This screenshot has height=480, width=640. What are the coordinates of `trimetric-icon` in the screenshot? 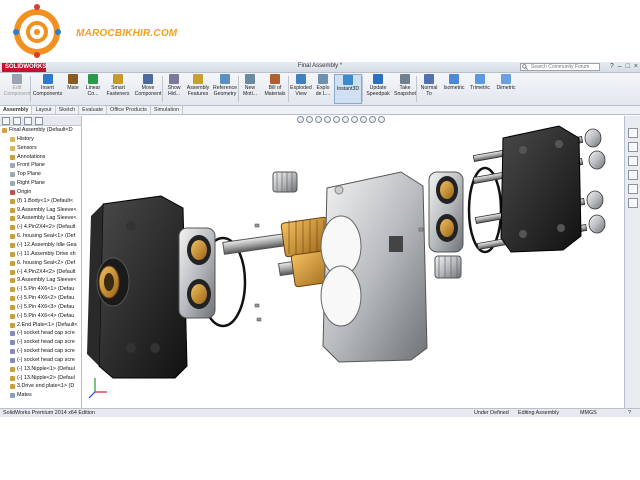 It's located at (480, 79).